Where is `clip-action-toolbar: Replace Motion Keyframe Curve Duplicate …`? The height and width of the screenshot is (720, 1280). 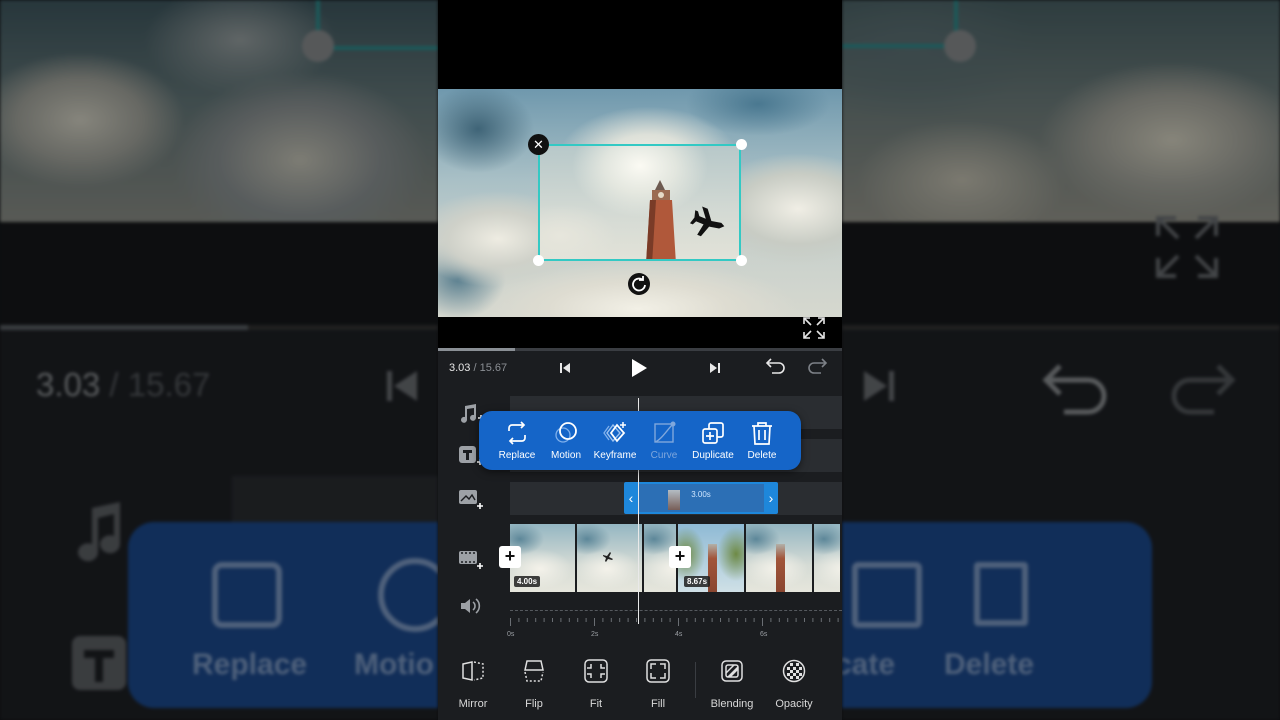
clip-action-toolbar: Replace Motion Keyframe Curve Duplicate … is located at coordinates (640, 440).